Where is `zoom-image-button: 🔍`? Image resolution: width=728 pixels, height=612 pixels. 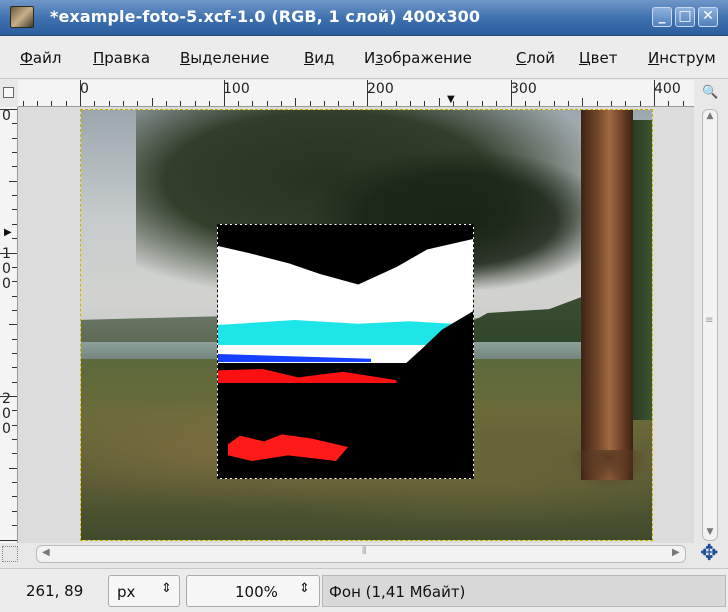 zoom-image-button: 🔍 is located at coordinates (711, 93).